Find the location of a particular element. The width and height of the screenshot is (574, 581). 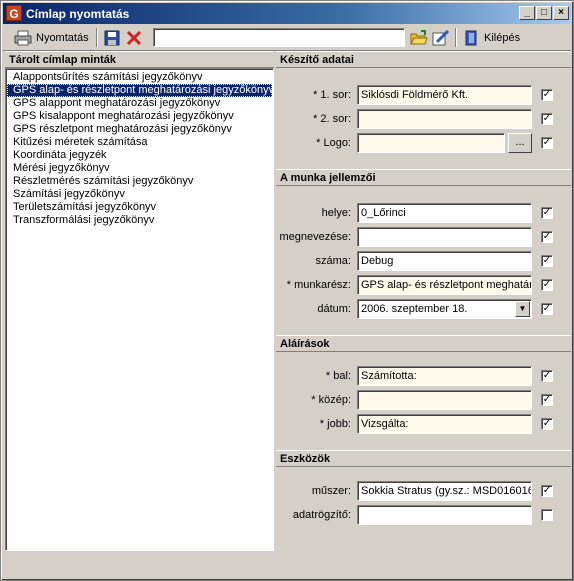

delete-x-icon is located at coordinates (134, 38).